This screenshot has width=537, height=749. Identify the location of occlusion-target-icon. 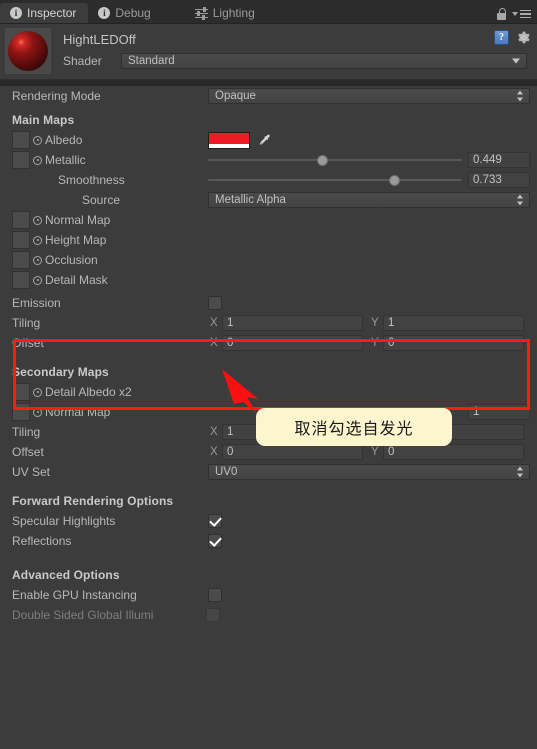
(37, 260).